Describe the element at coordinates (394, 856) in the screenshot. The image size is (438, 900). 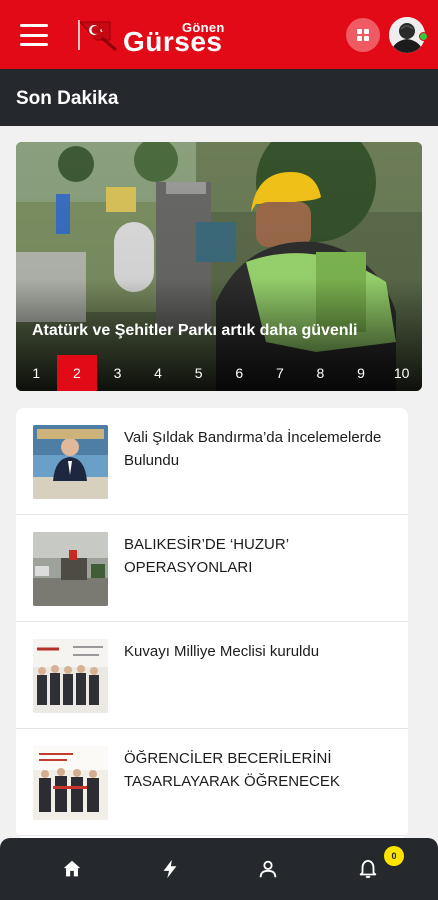
I see `notification-badge: 0` at that location.